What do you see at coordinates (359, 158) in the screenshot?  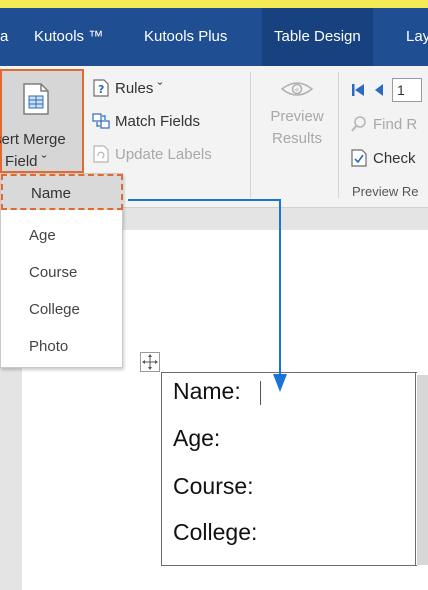 I see `check-errors-icon` at bounding box center [359, 158].